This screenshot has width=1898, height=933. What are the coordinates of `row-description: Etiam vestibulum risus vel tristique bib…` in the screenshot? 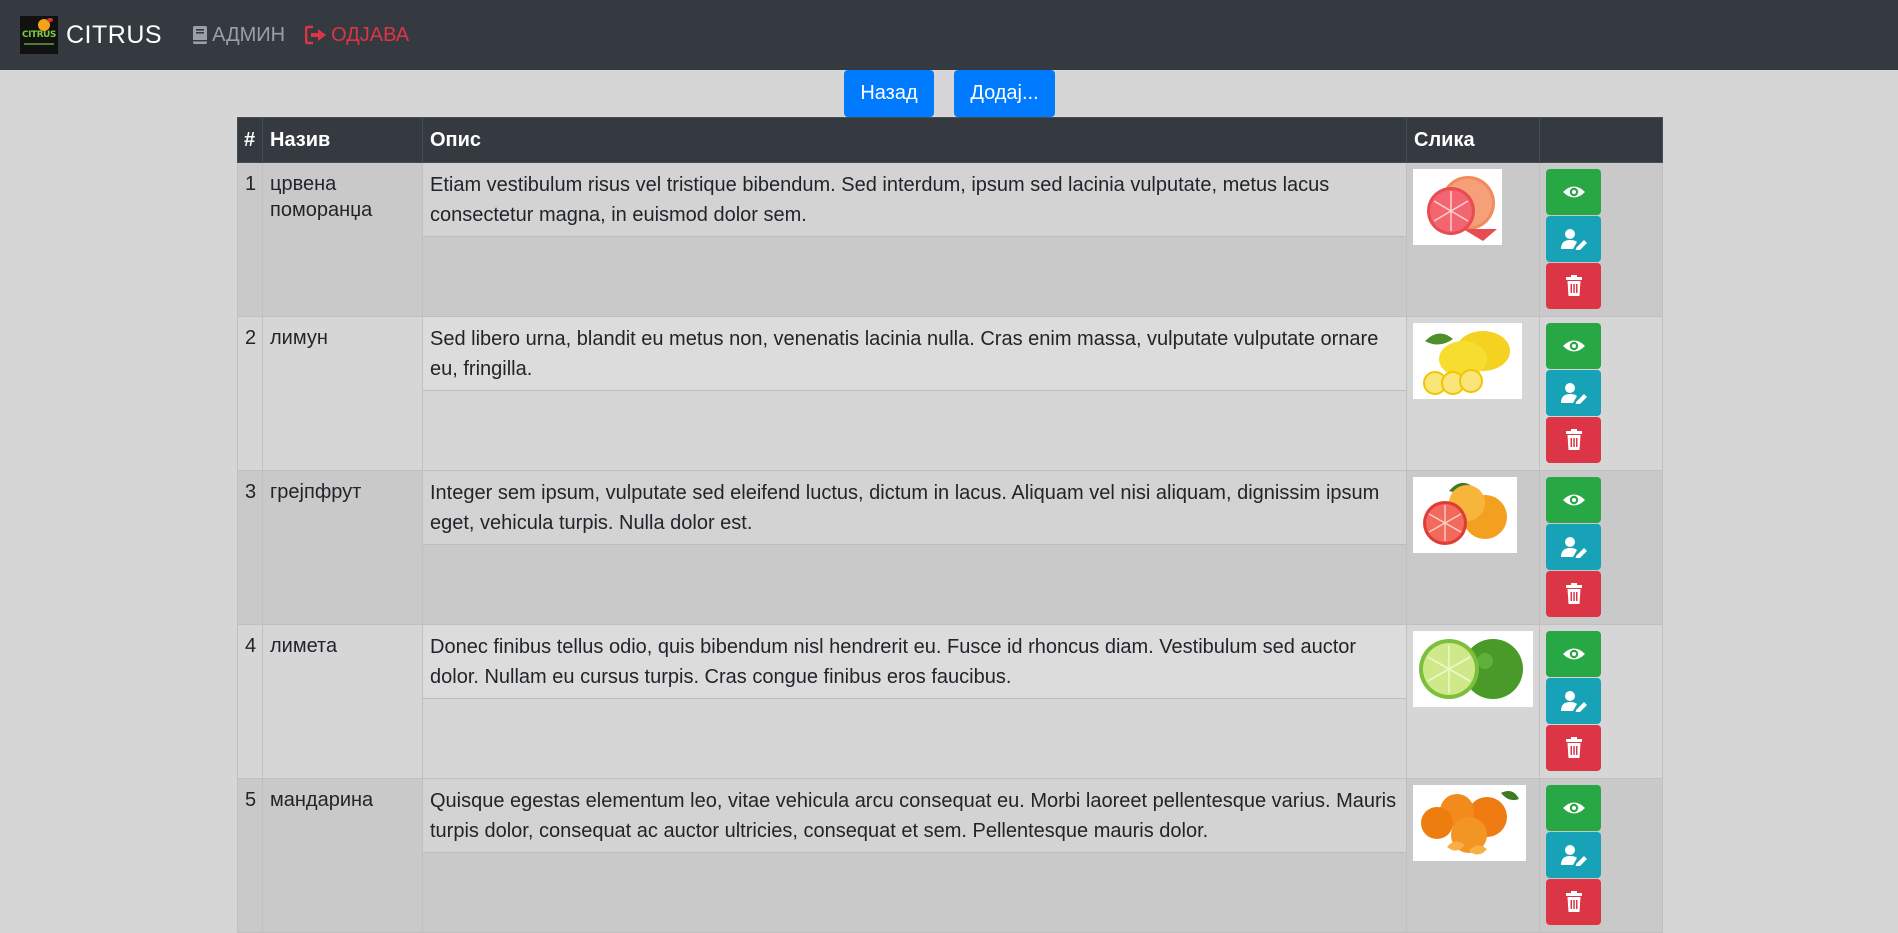 It's located at (914, 200).